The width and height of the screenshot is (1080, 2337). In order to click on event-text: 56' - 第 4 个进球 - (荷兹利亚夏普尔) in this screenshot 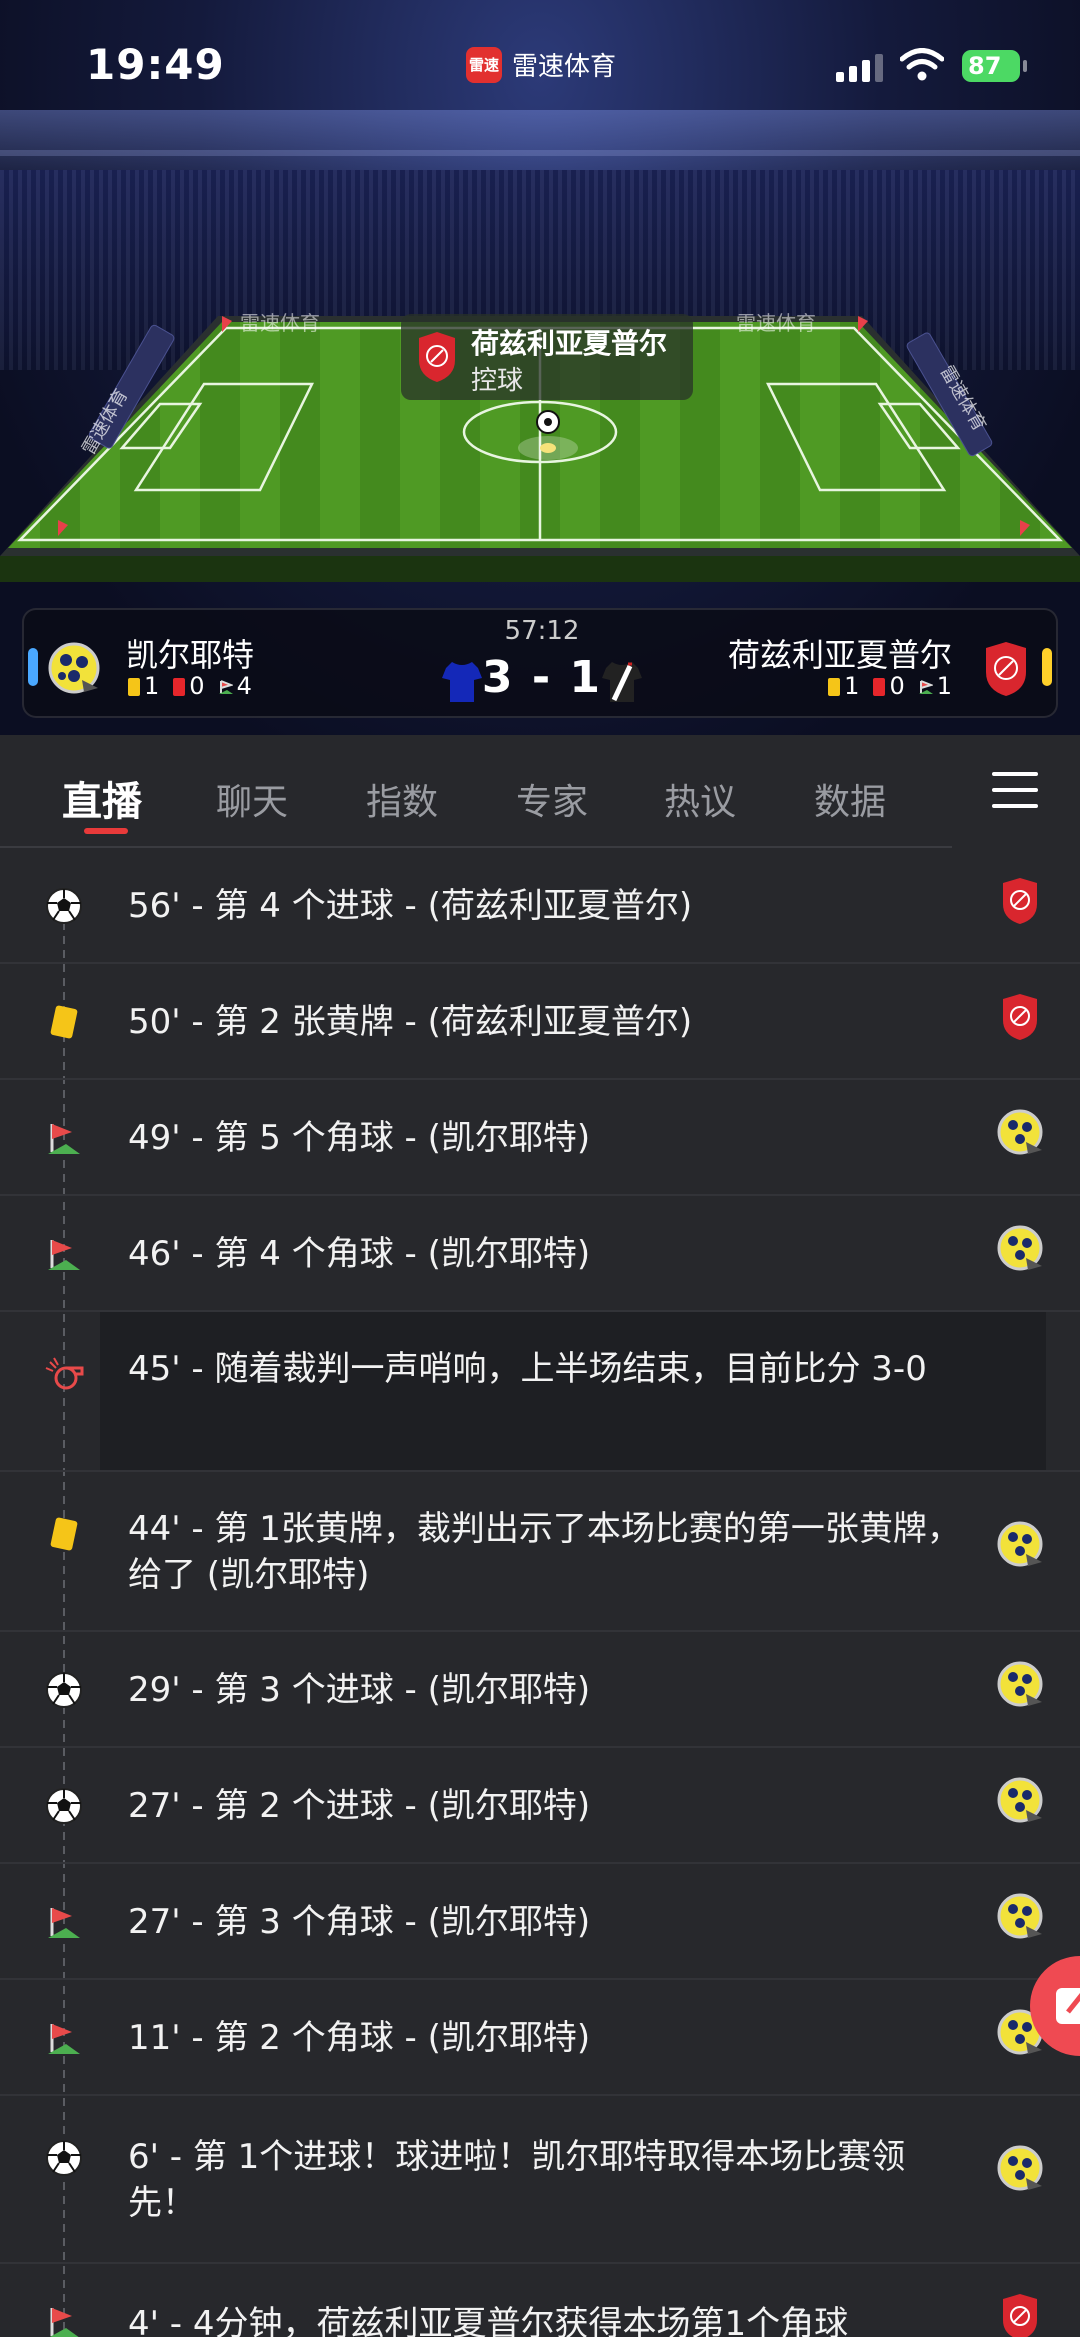, I will do `click(410, 906)`.